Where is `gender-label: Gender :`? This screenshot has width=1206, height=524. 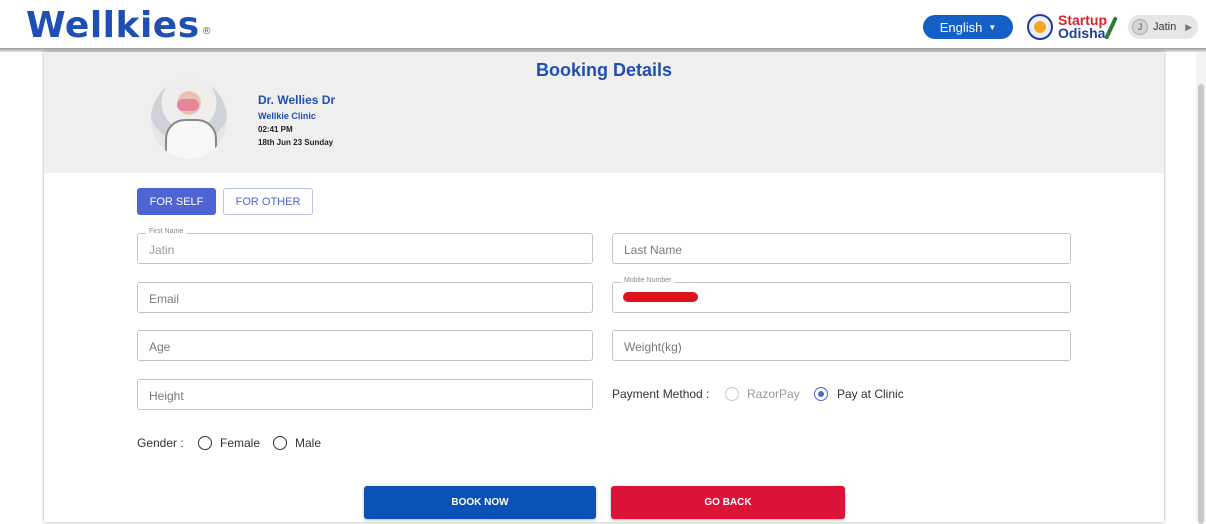 gender-label: Gender : is located at coordinates (160, 443).